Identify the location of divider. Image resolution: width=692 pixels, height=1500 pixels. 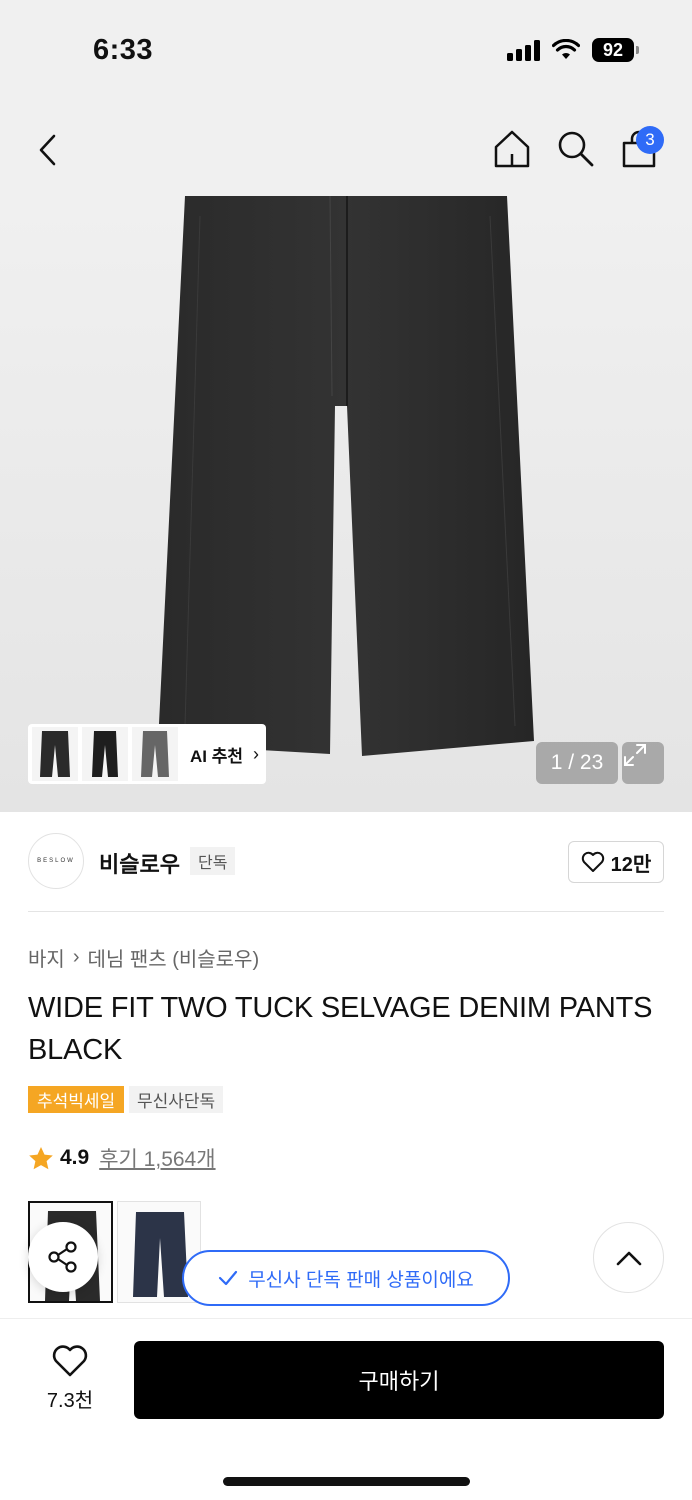
(346, 911).